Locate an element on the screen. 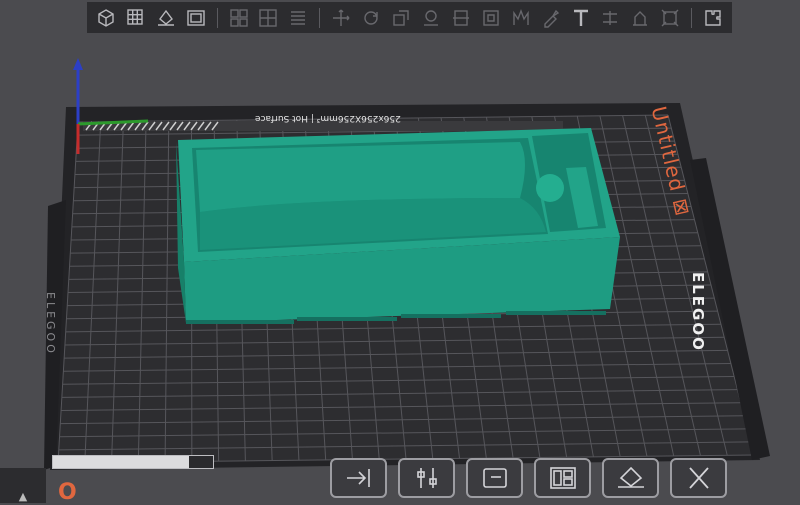 The height and width of the screenshot is (505, 800). scale-icon is located at coordinates (401, 18).